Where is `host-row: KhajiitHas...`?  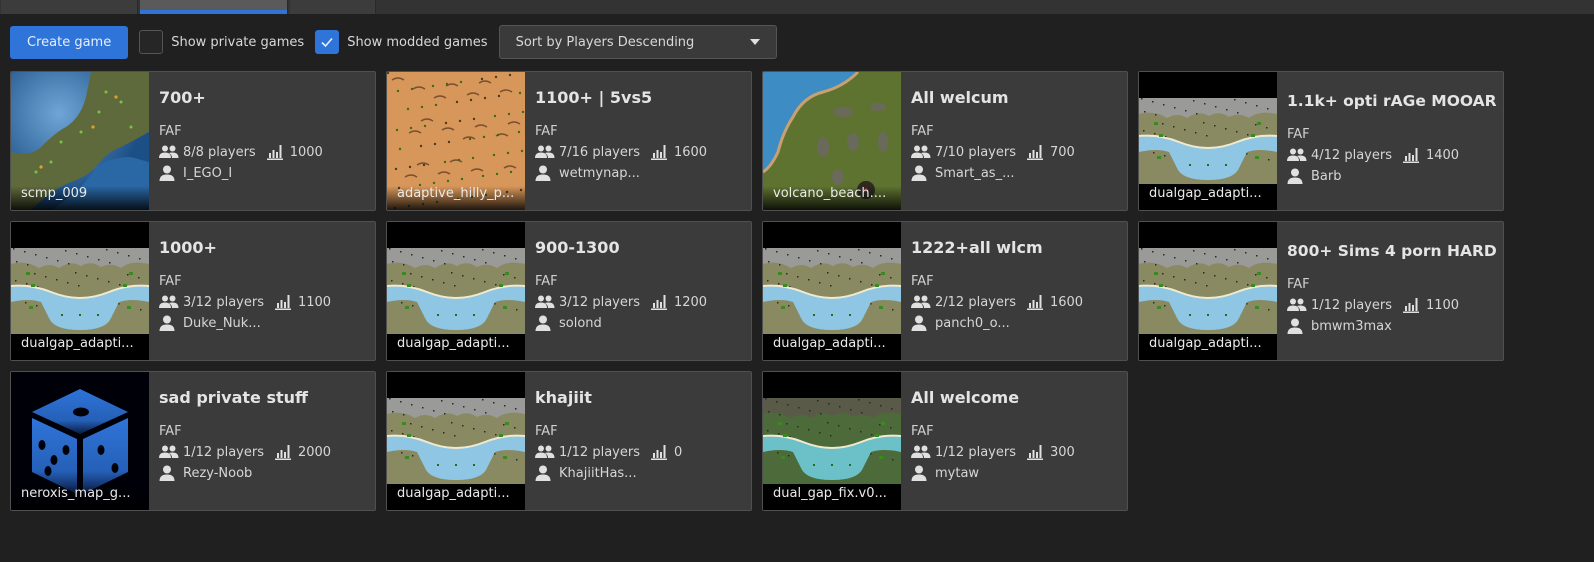 host-row: KhajiitHas... is located at coordinates (643, 473).